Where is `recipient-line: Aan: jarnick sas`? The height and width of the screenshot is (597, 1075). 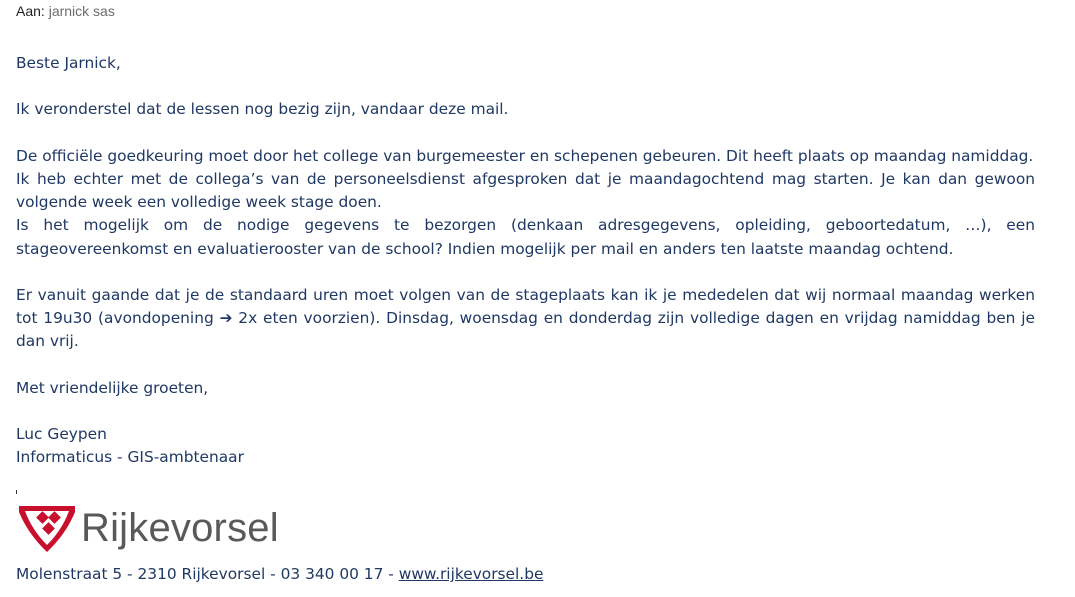 recipient-line: Aan: jarnick sas is located at coordinates (65, 11).